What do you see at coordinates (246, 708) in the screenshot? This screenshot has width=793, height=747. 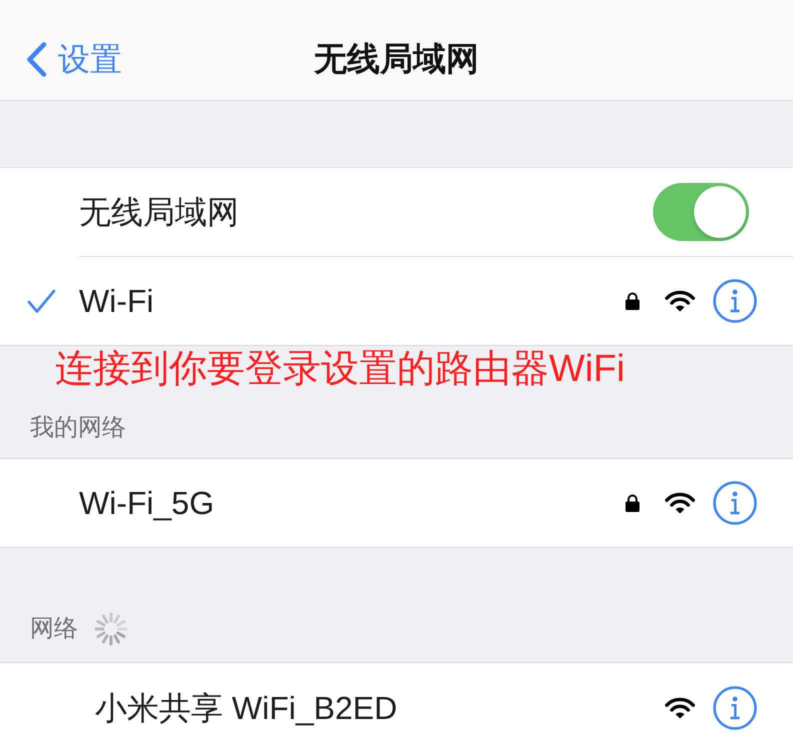 I see `network-name: 小米共享 WiFi_B2ED` at bounding box center [246, 708].